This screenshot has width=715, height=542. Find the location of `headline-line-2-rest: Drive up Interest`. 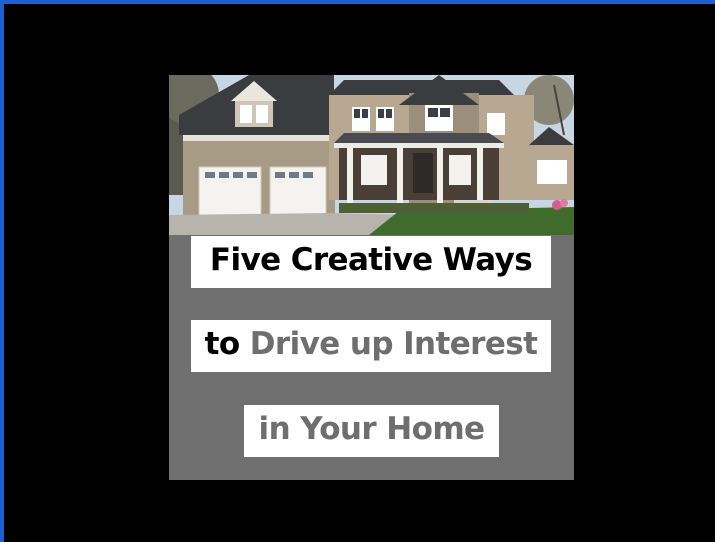

headline-line-2-rest: Drive up Interest is located at coordinates (393, 344).